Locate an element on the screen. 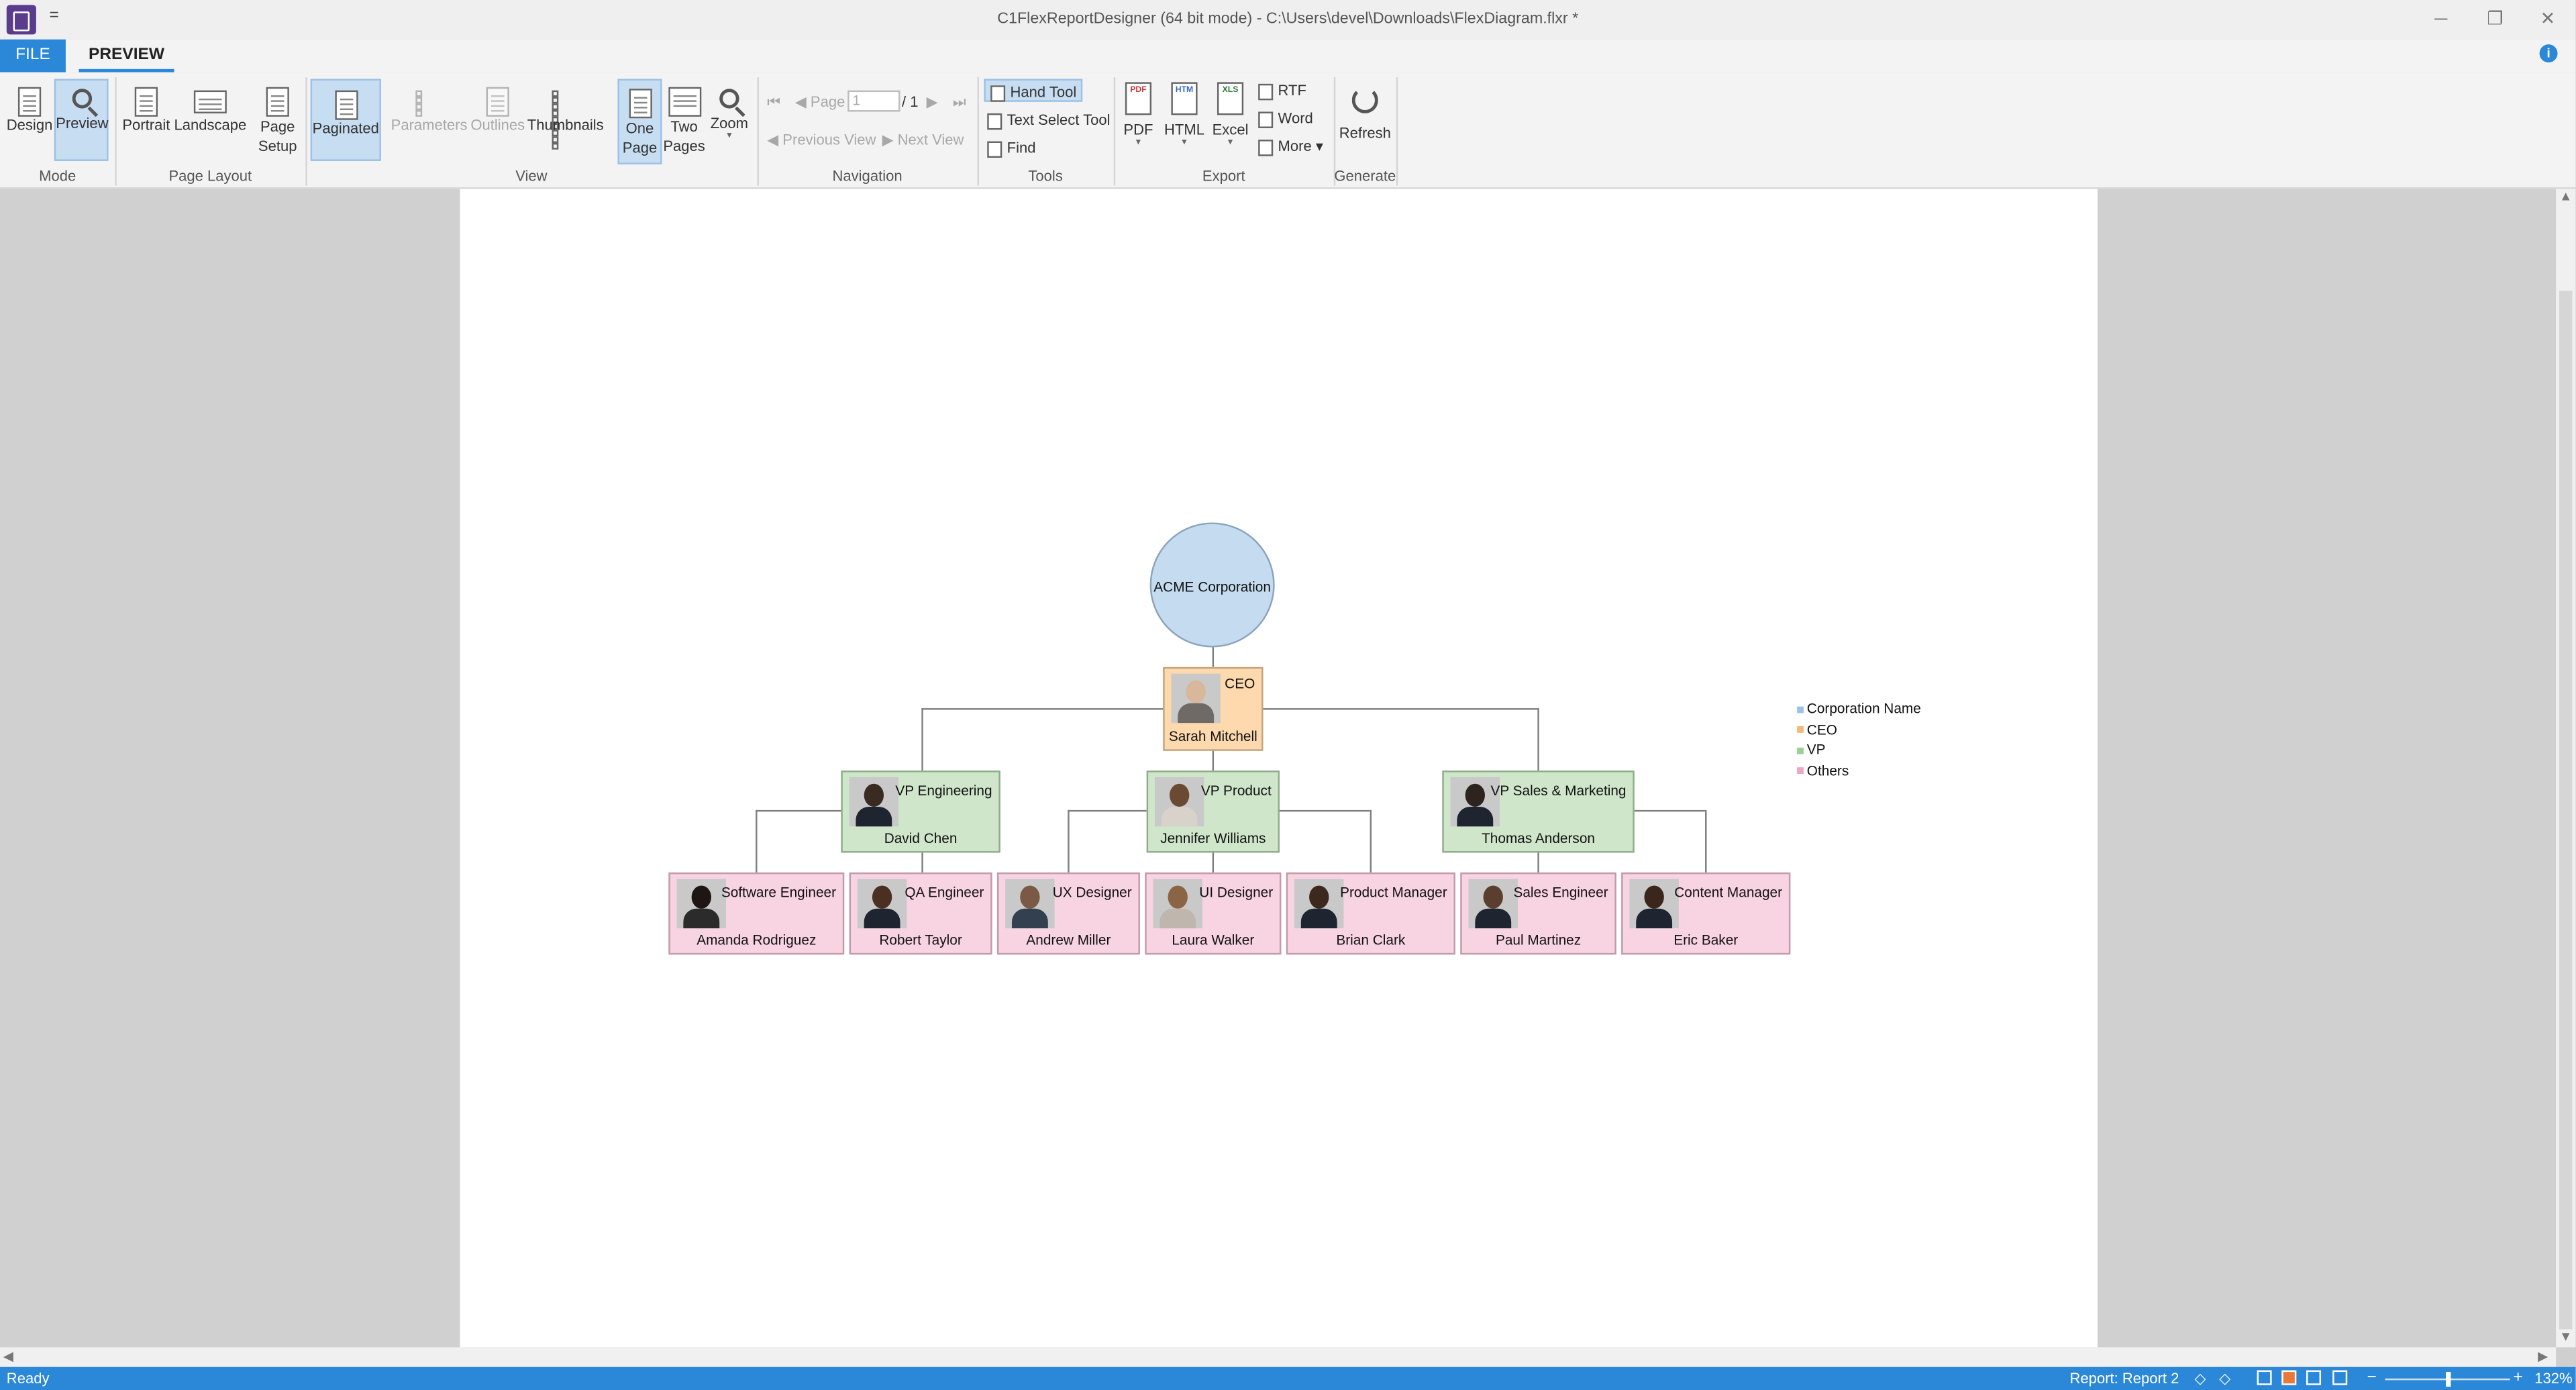 The image size is (2576, 1390). info-icon: i is located at coordinates (2548, 54).